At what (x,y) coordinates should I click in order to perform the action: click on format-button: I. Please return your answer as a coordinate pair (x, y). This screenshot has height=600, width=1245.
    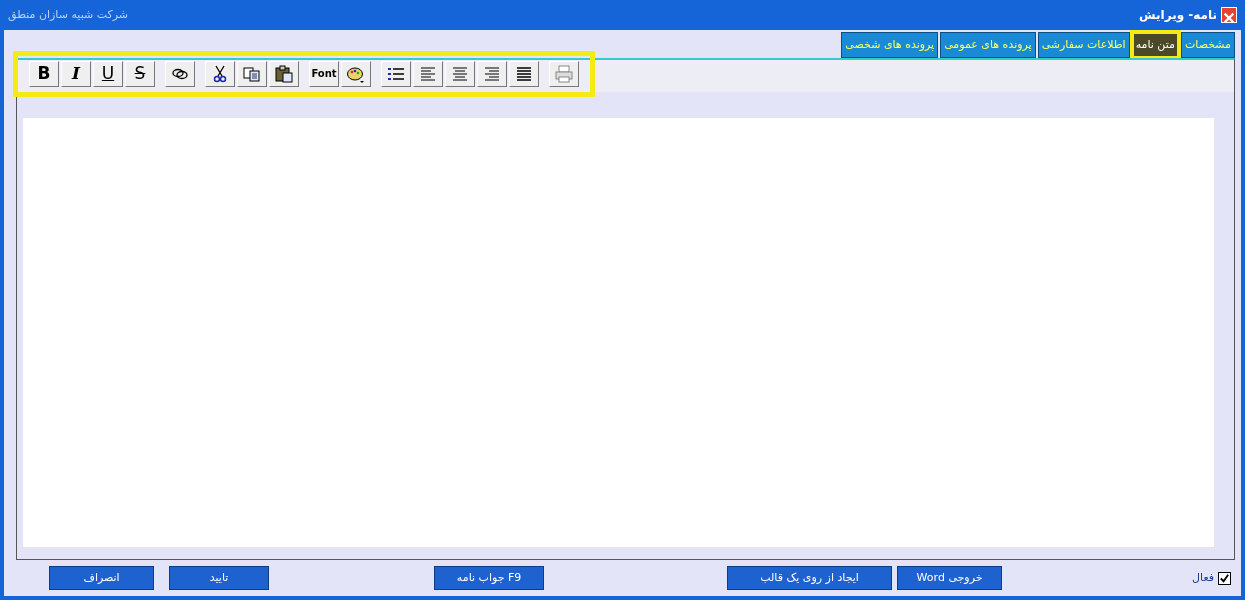
    Looking at the image, I should click on (76, 73).